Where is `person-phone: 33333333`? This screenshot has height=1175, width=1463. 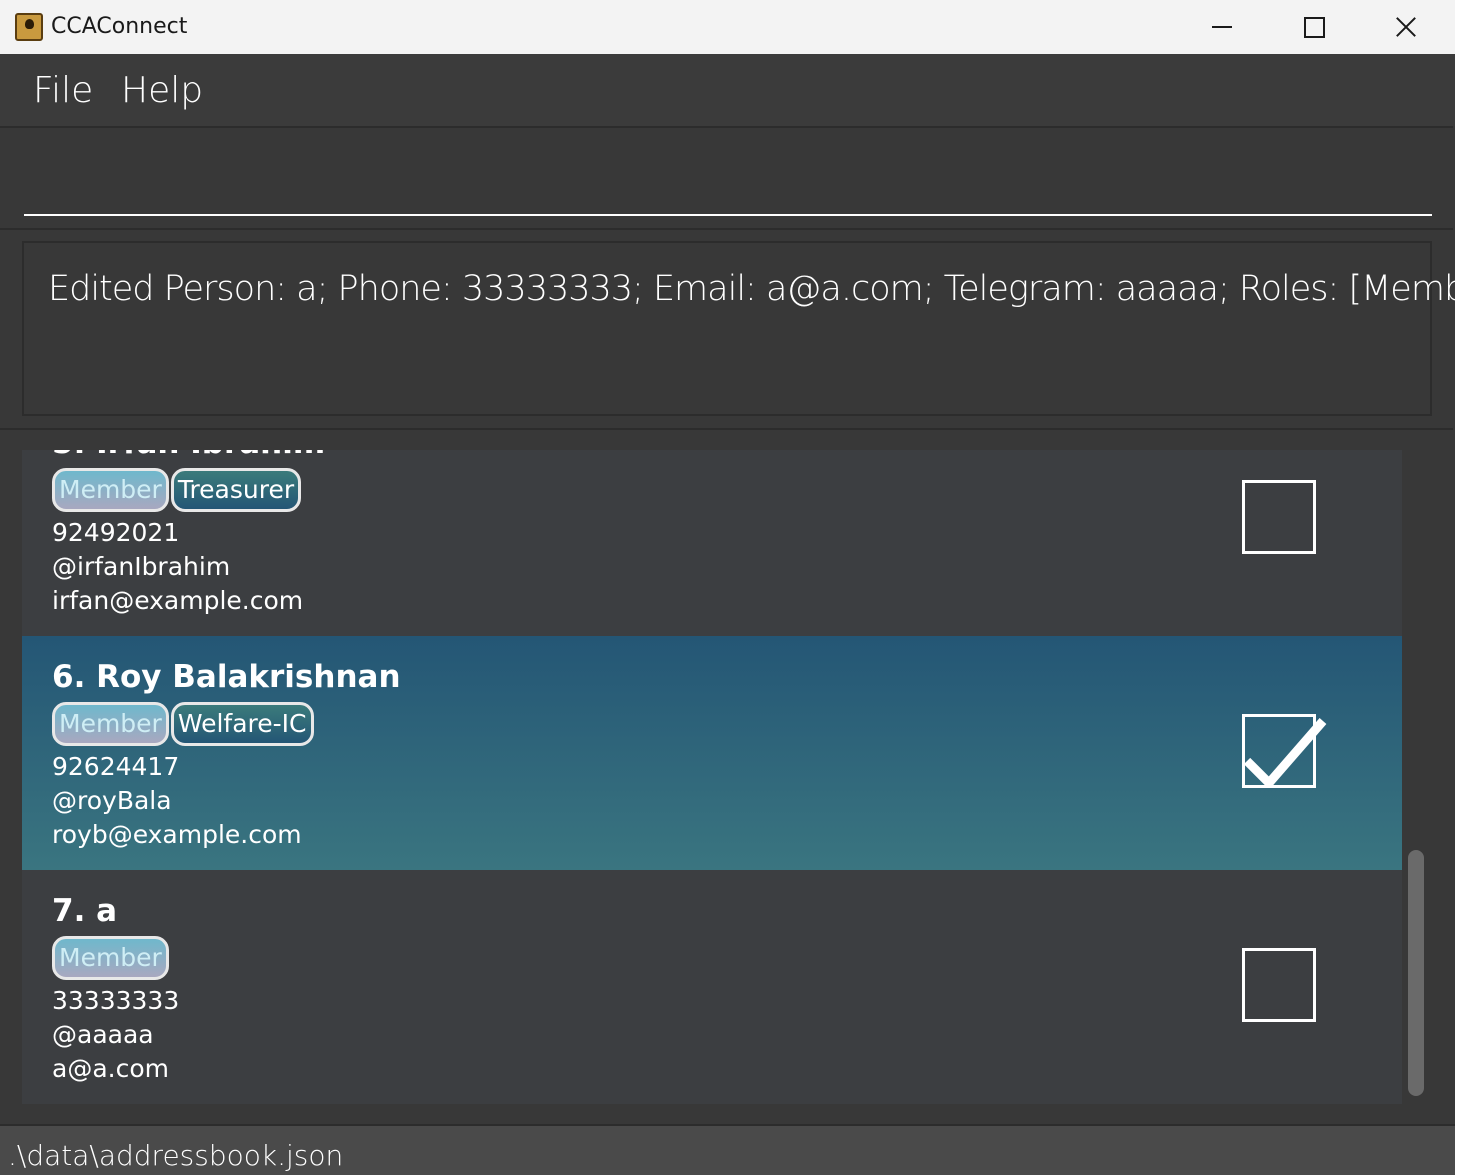
person-phone: 33333333 is located at coordinates (116, 1000).